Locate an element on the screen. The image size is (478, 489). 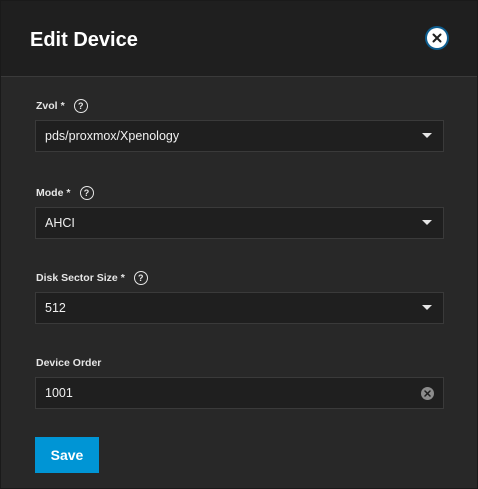
mode-value: AHCI is located at coordinates (60, 223).